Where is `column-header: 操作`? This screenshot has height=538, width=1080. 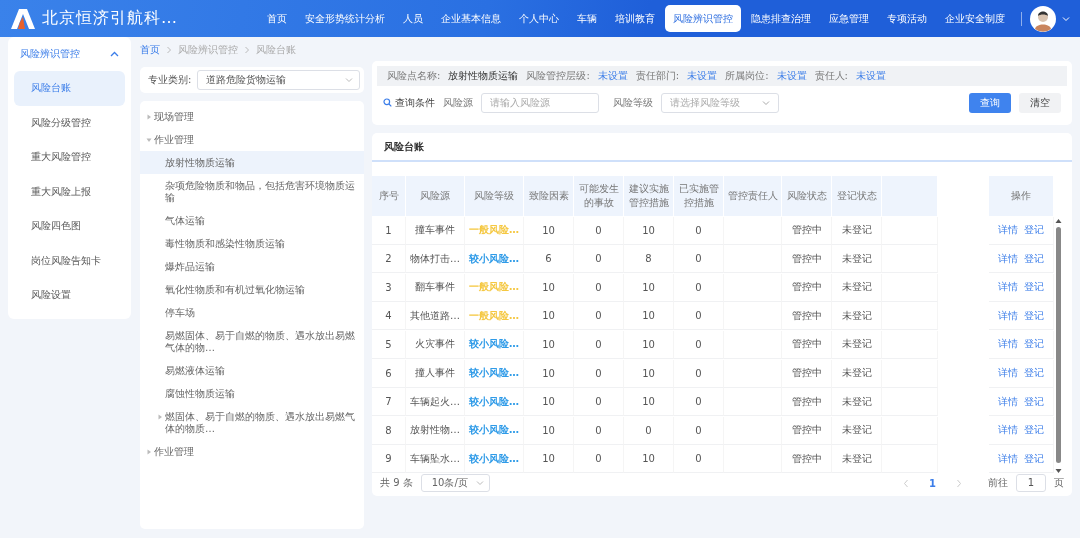
column-header: 操作 is located at coordinates (1021, 196).